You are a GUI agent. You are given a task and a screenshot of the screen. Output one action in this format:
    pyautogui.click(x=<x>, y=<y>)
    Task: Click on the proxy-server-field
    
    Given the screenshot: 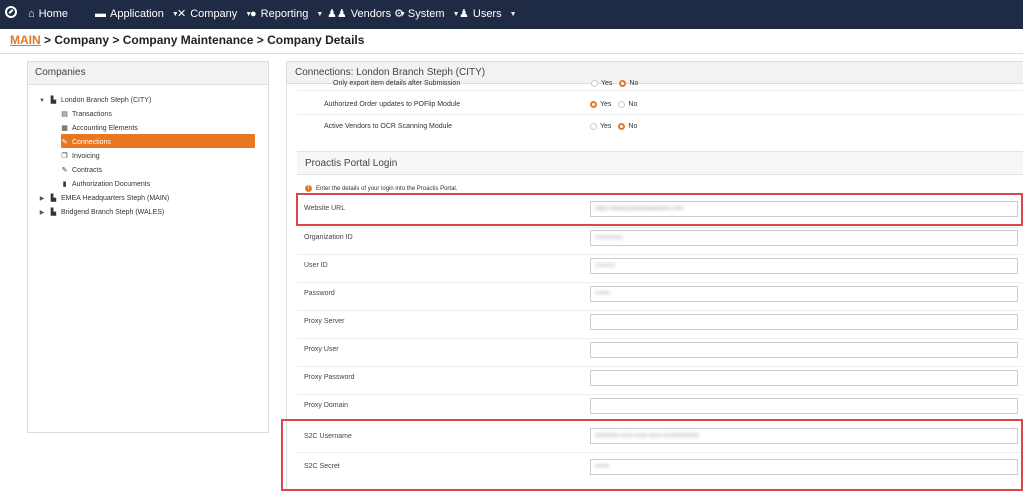 What is the action you would take?
    pyautogui.click(x=804, y=322)
    